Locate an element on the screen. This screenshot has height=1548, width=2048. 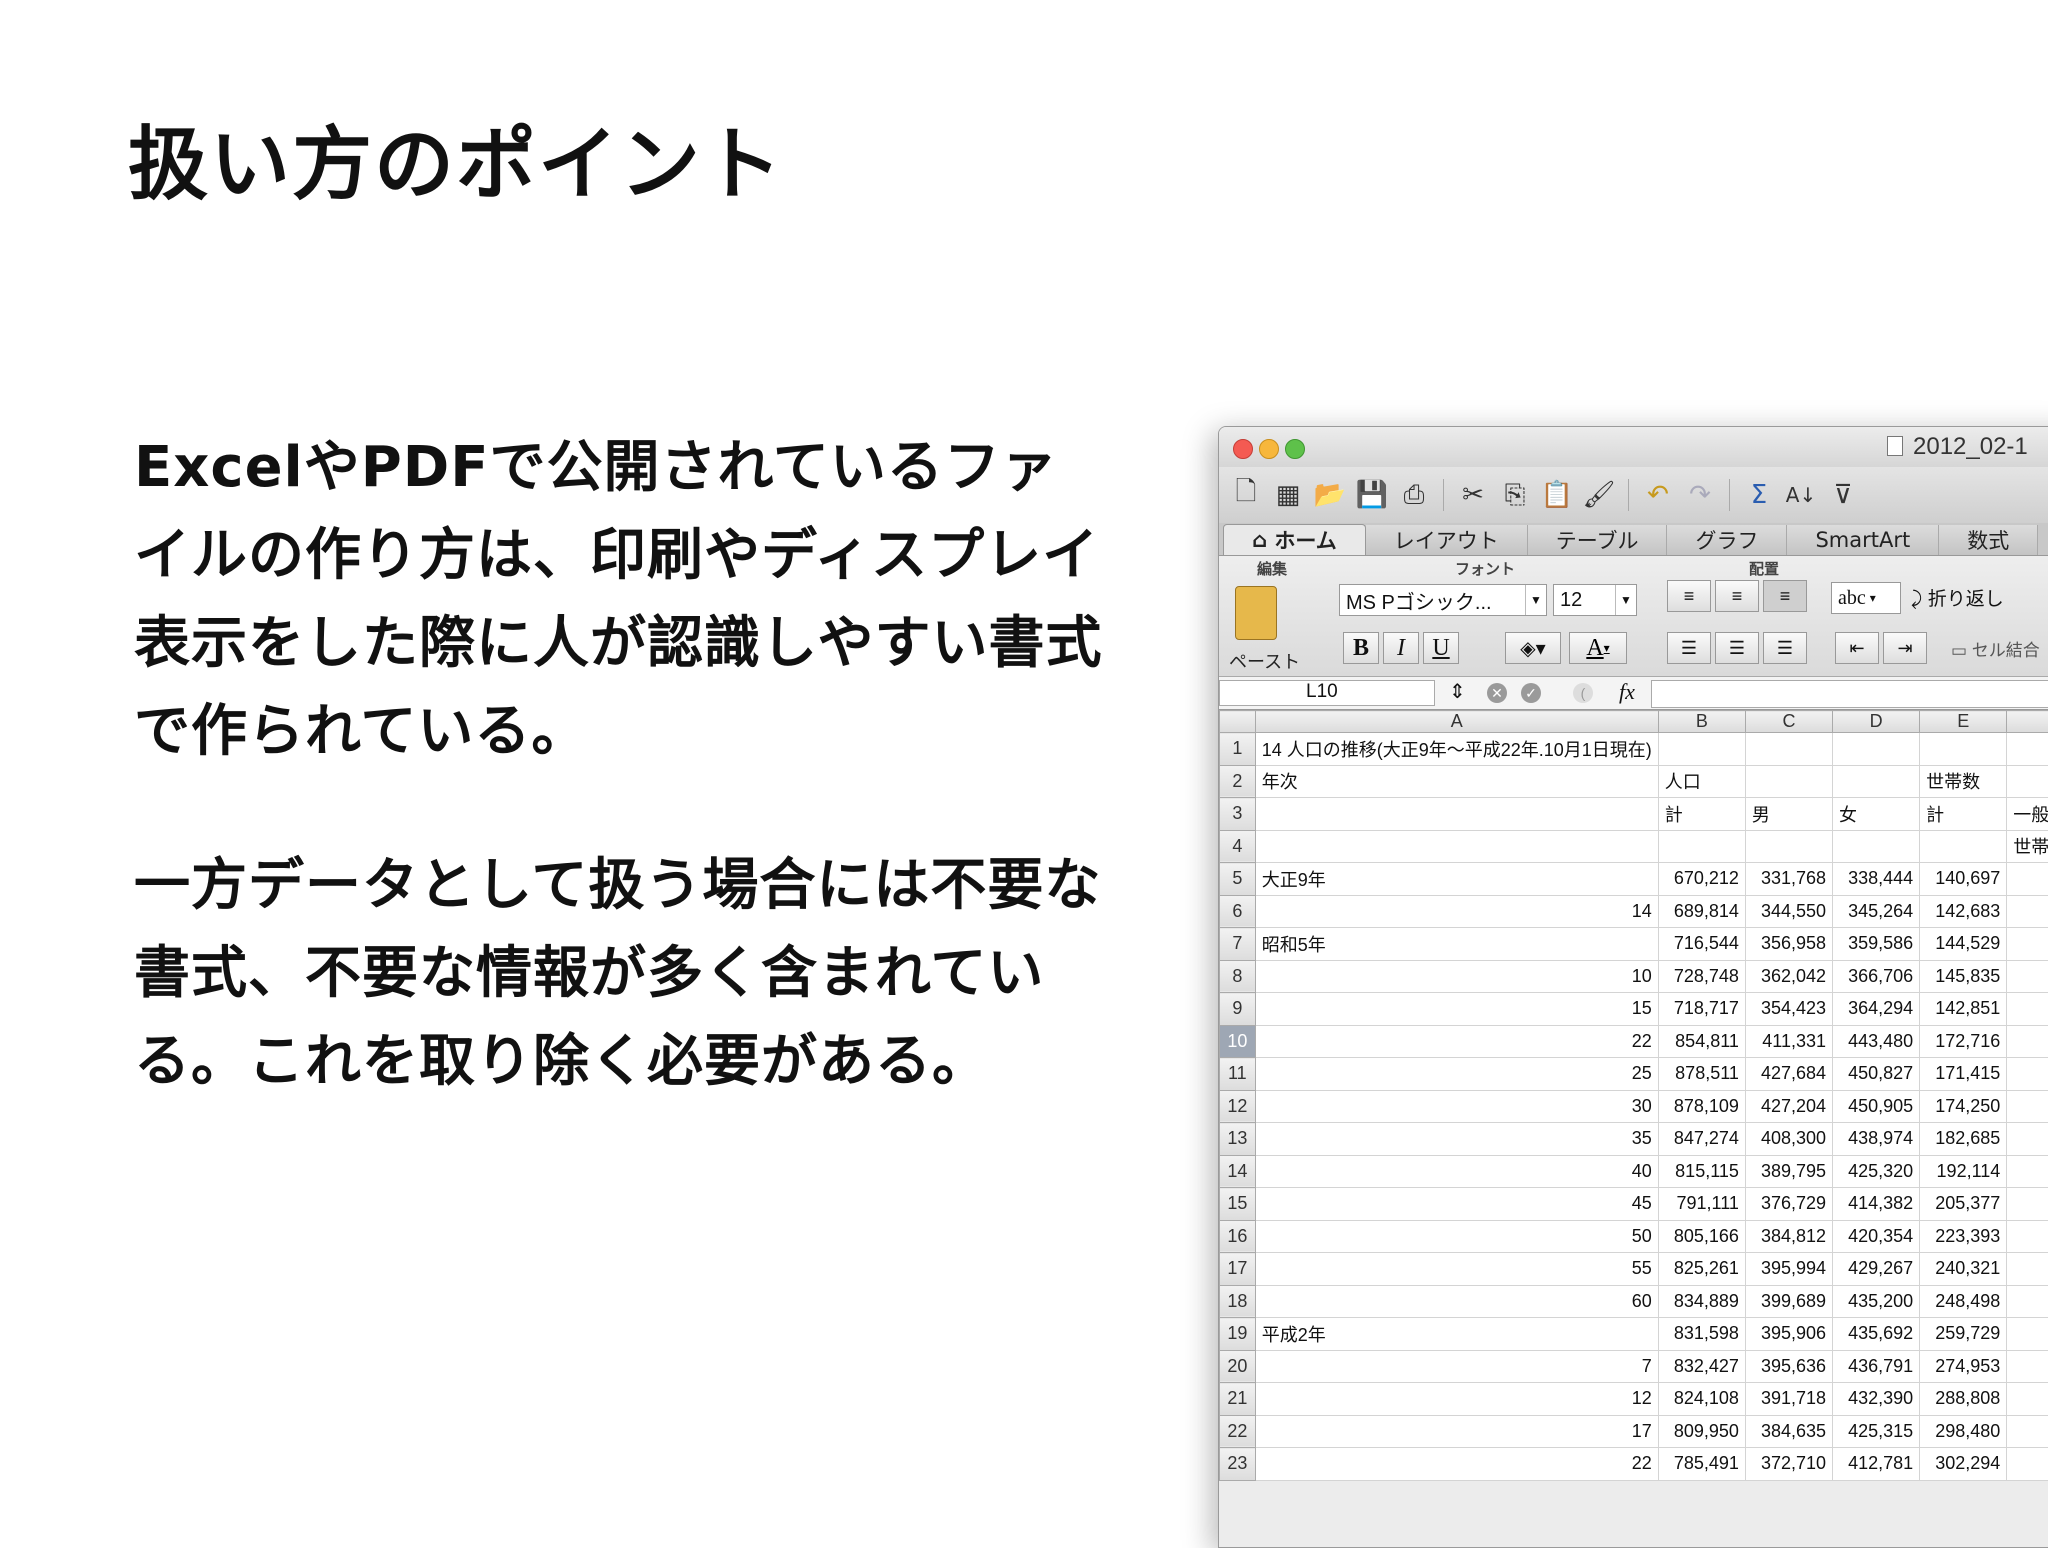
row-header: 15 is located at coordinates (1238, 1204).